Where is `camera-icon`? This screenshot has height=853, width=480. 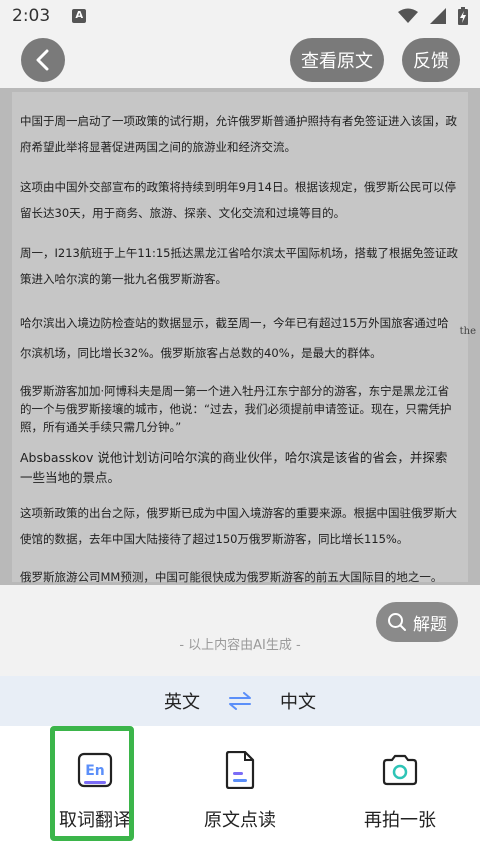 camera-icon is located at coordinates (400, 770).